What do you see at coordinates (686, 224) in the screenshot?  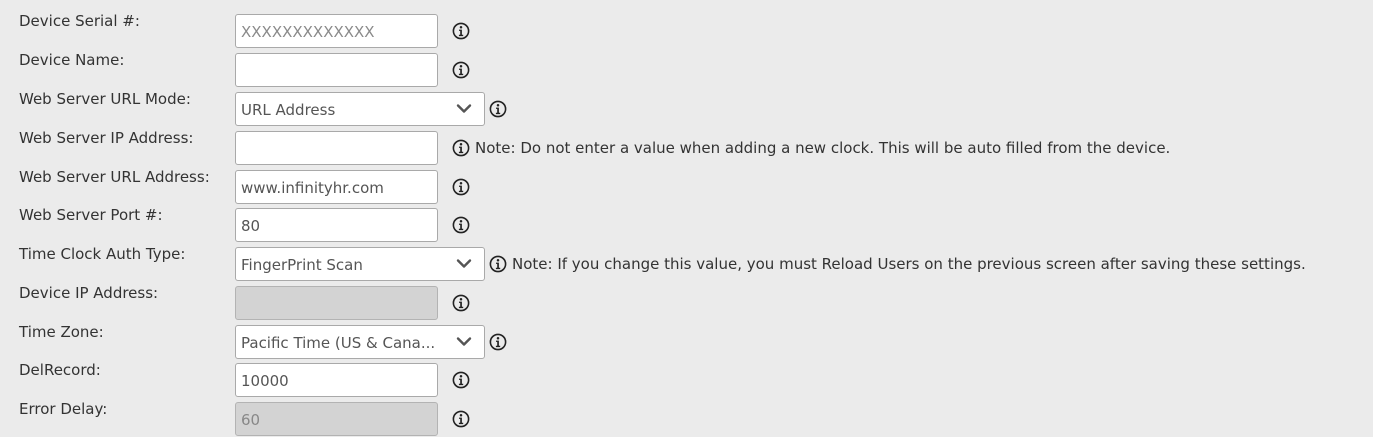 I see `form-row-server-port: Web Server Port #: 80` at bounding box center [686, 224].